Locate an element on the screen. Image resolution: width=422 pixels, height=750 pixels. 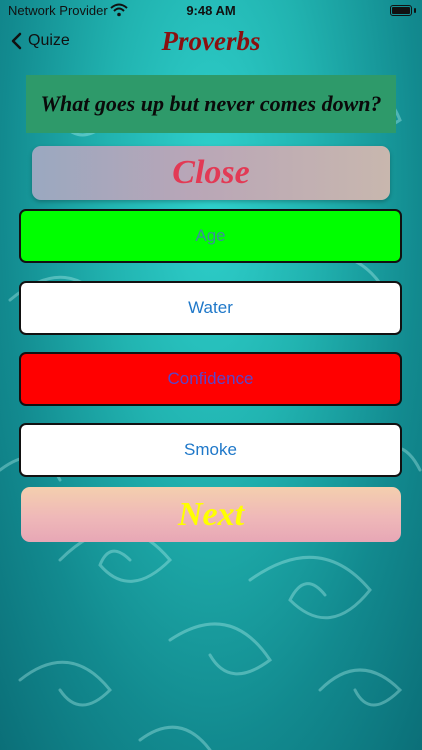
battery-icon is located at coordinates (401, 10).